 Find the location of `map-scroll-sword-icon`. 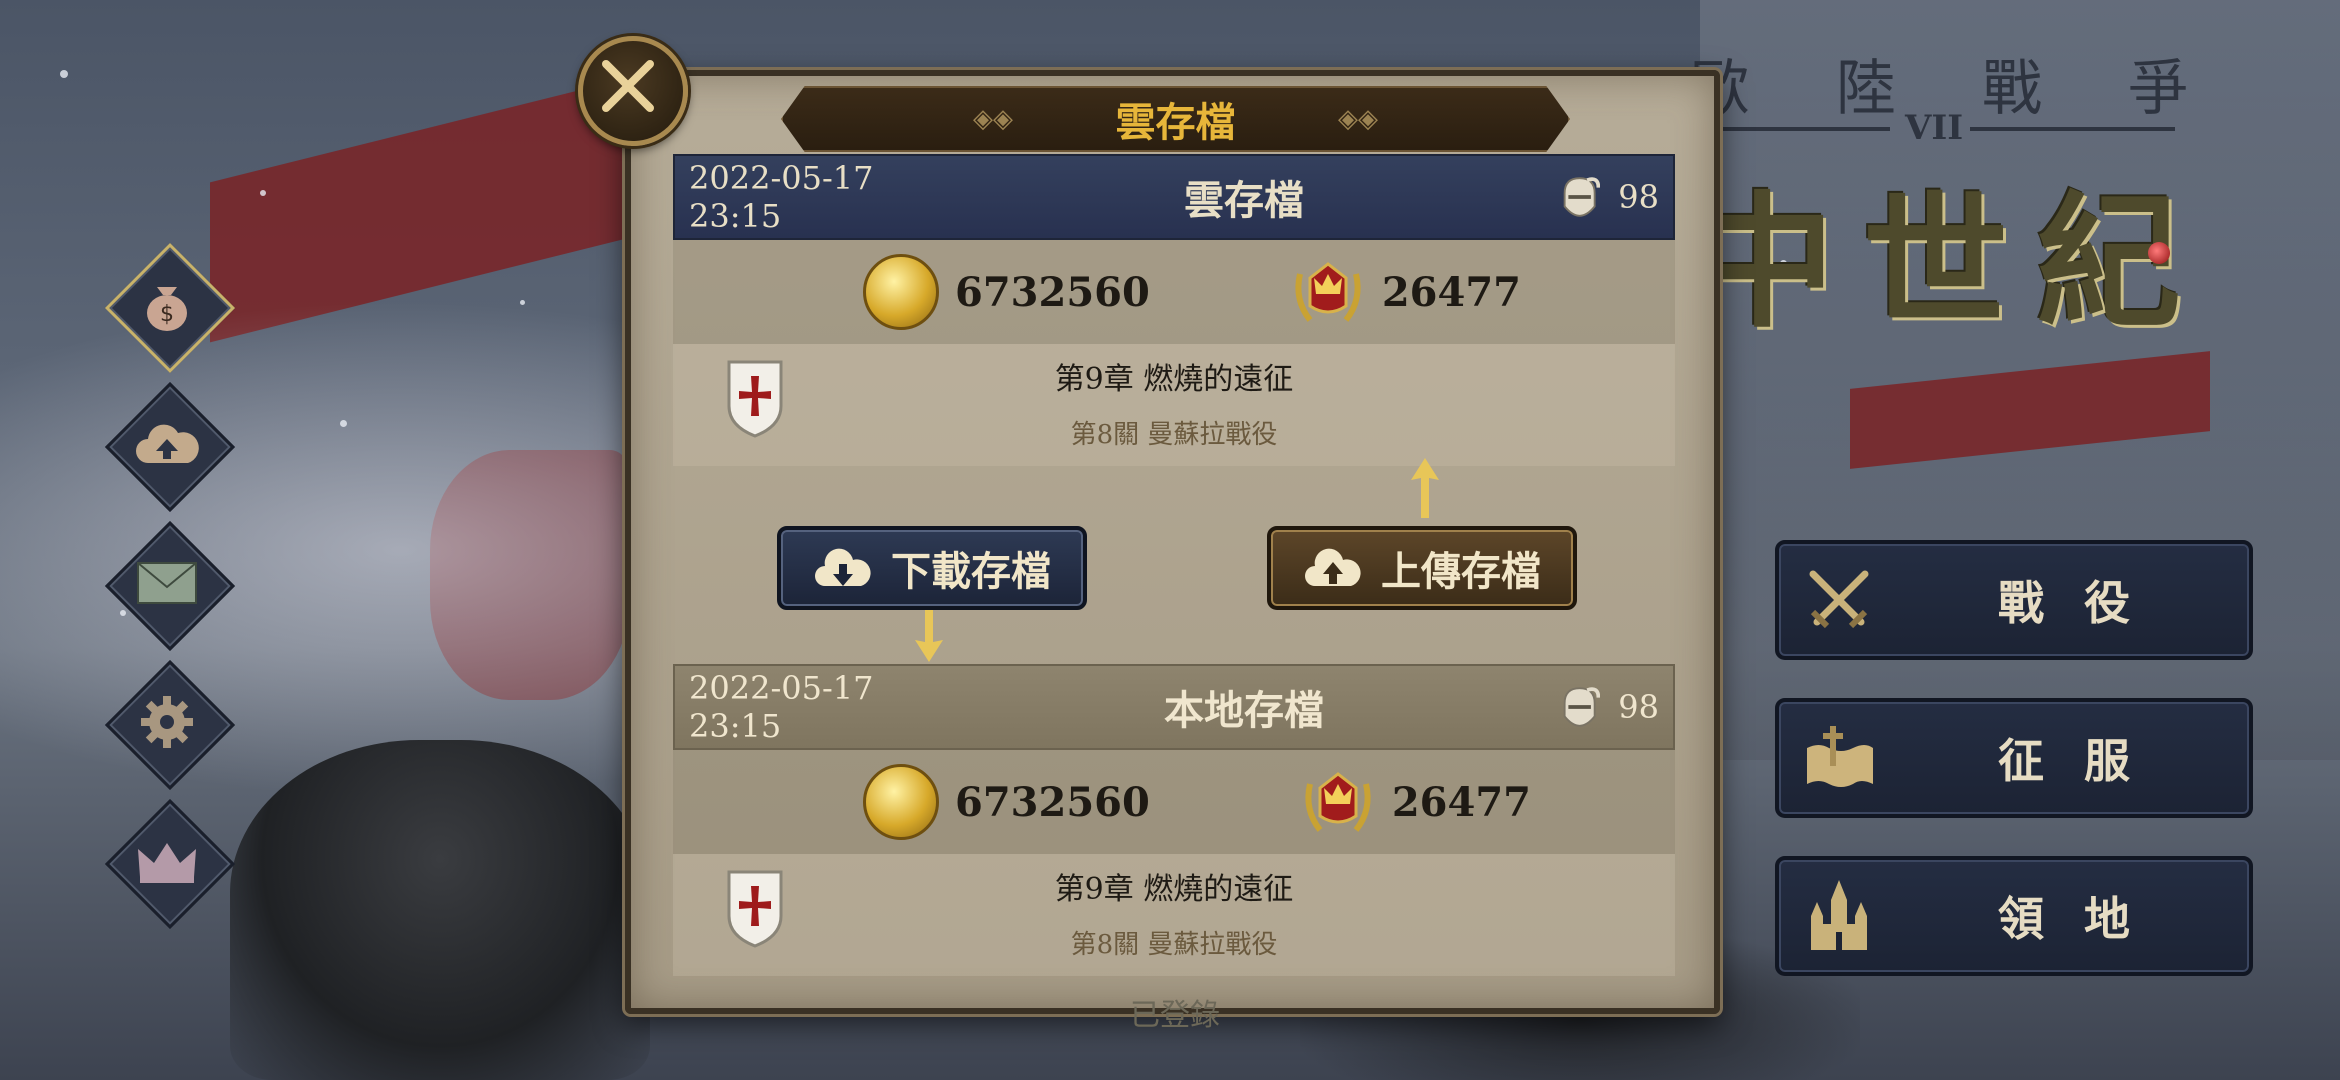

map-scroll-sword-icon is located at coordinates (1839, 758).